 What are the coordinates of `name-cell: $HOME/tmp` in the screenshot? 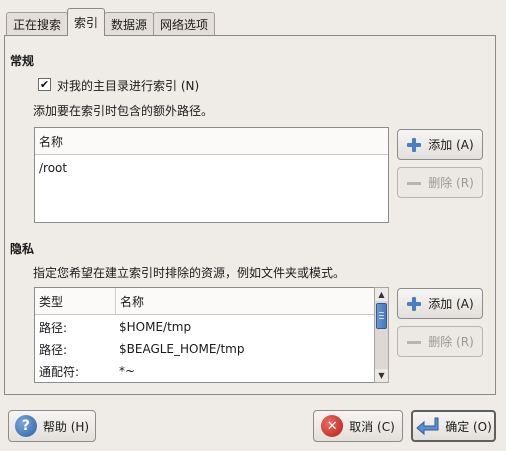 It's located at (155, 327).